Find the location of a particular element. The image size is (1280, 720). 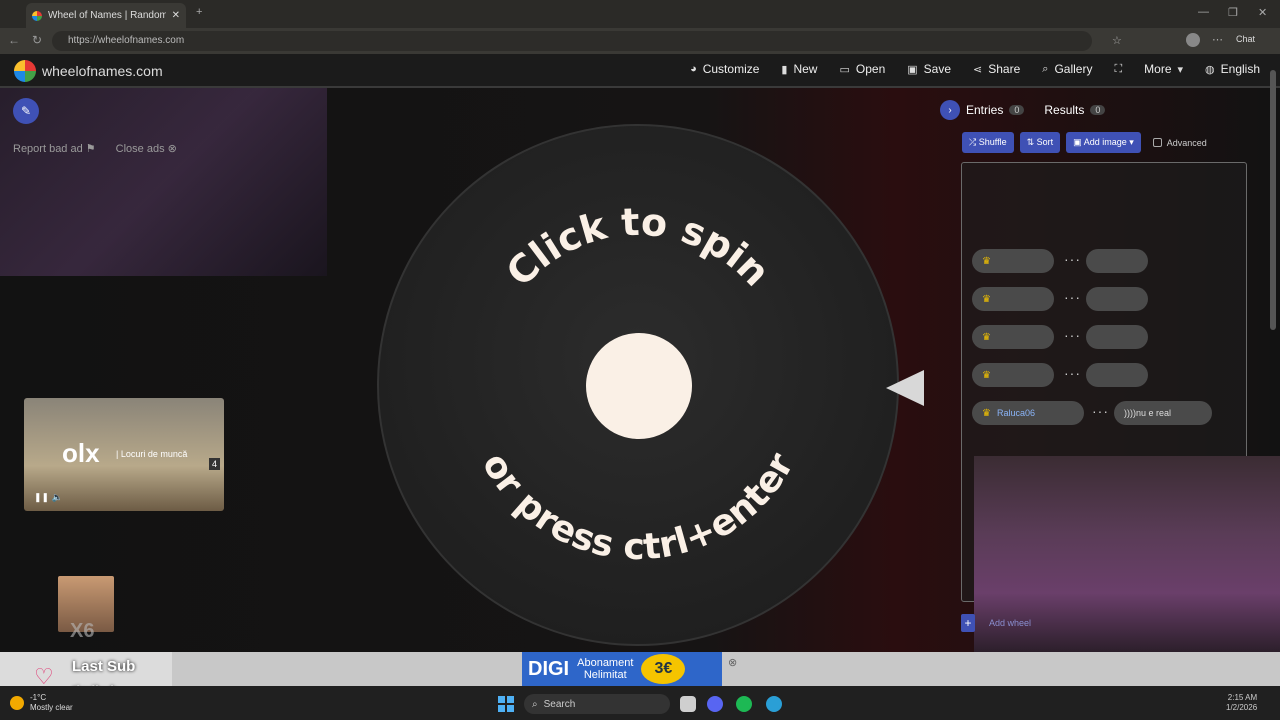

menu-gallery: ⌕ Gallery is located at coordinates (1067, 69).